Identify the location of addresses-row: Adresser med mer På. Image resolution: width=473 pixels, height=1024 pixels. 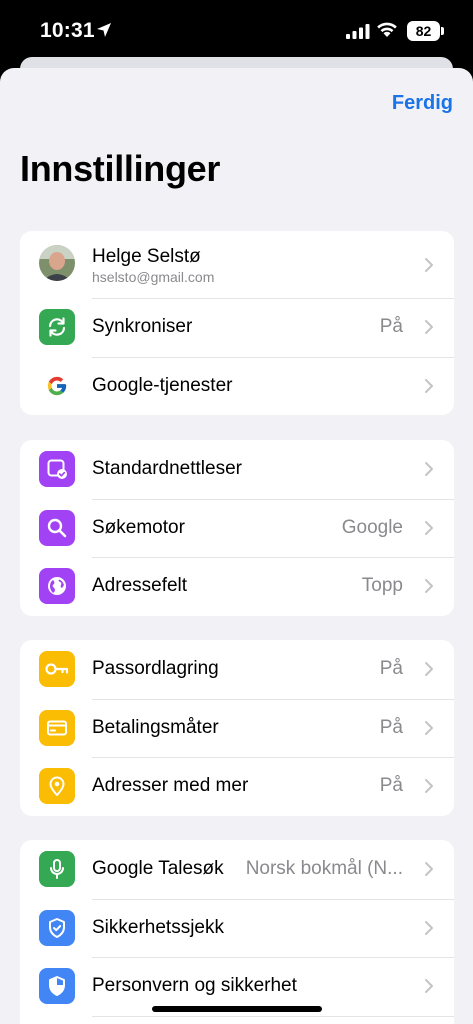
(237, 786).